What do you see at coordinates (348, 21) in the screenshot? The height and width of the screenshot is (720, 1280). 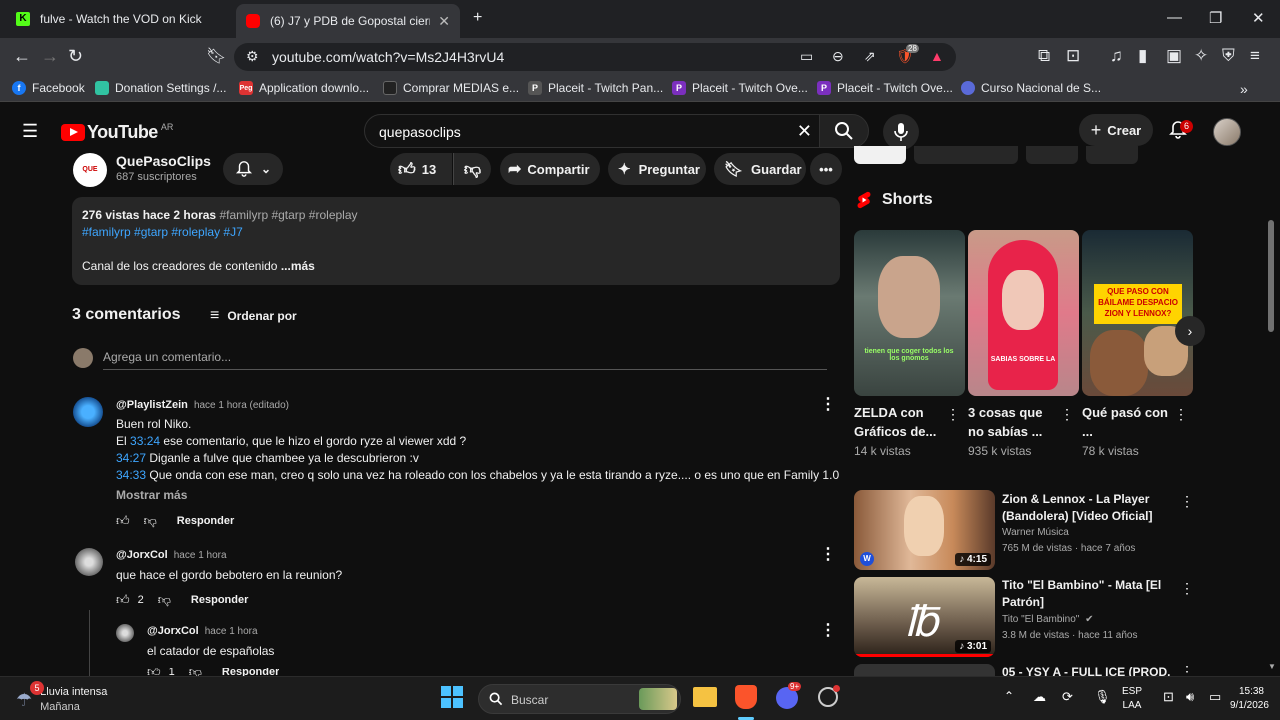 I see `tab-youtube: (6) J7 y PDB de Gopostal cierran ✕` at bounding box center [348, 21].